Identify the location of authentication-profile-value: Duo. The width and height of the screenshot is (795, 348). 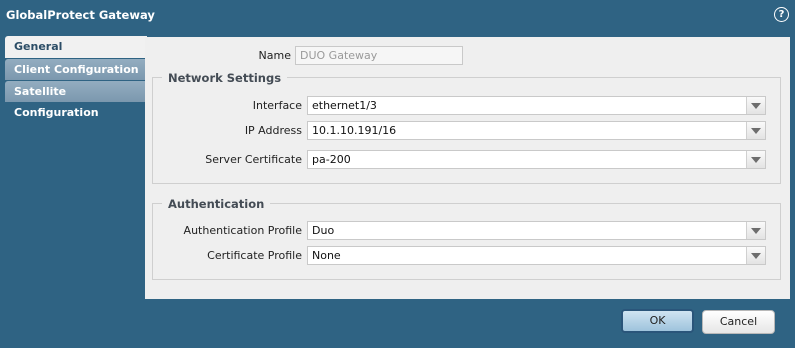
(323, 230).